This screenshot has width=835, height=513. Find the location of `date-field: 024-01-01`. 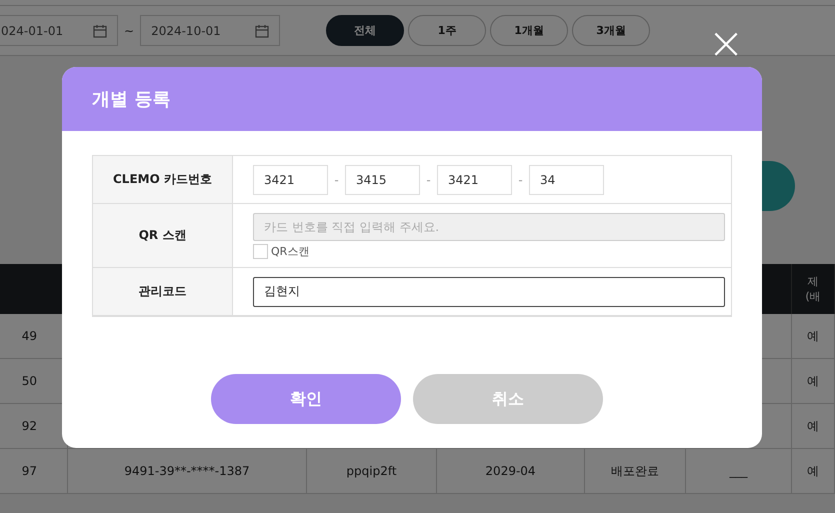

date-field: 024-01-01 is located at coordinates (59, 30).